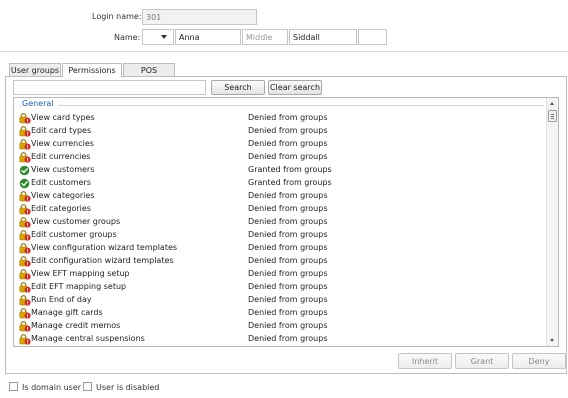 The width and height of the screenshot is (568, 398). What do you see at coordinates (164, 37) in the screenshot?
I see `chevron-down-icon` at bounding box center [164, 37].